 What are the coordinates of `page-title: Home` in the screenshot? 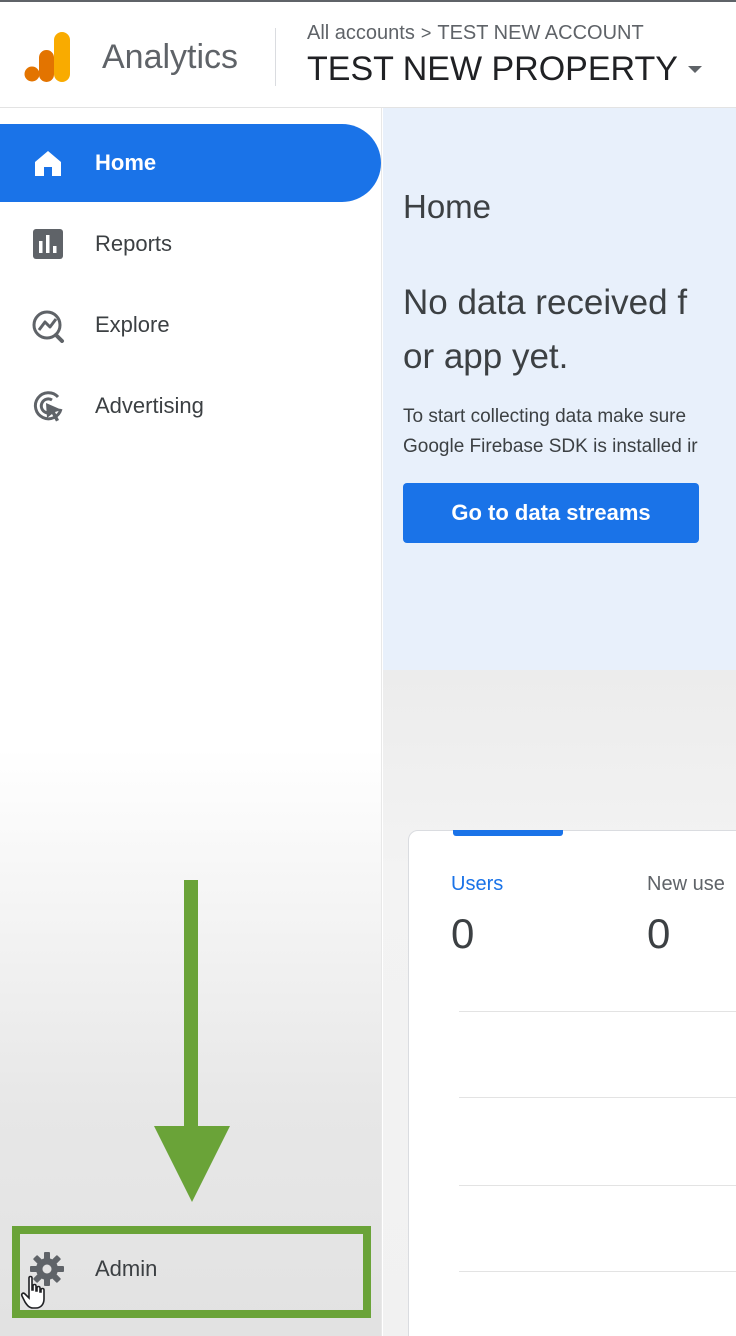 It's located at (447, 206).